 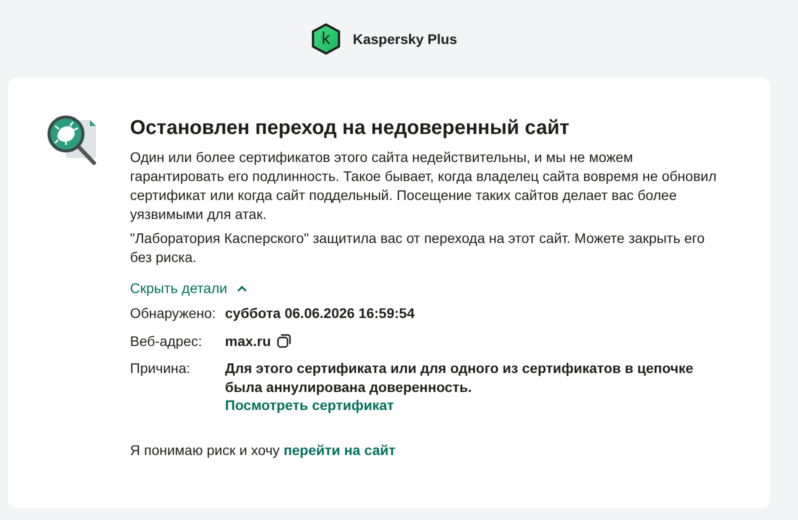 I want to click on hide-details-link: Скрыть детали, so click(x=189, y=288).